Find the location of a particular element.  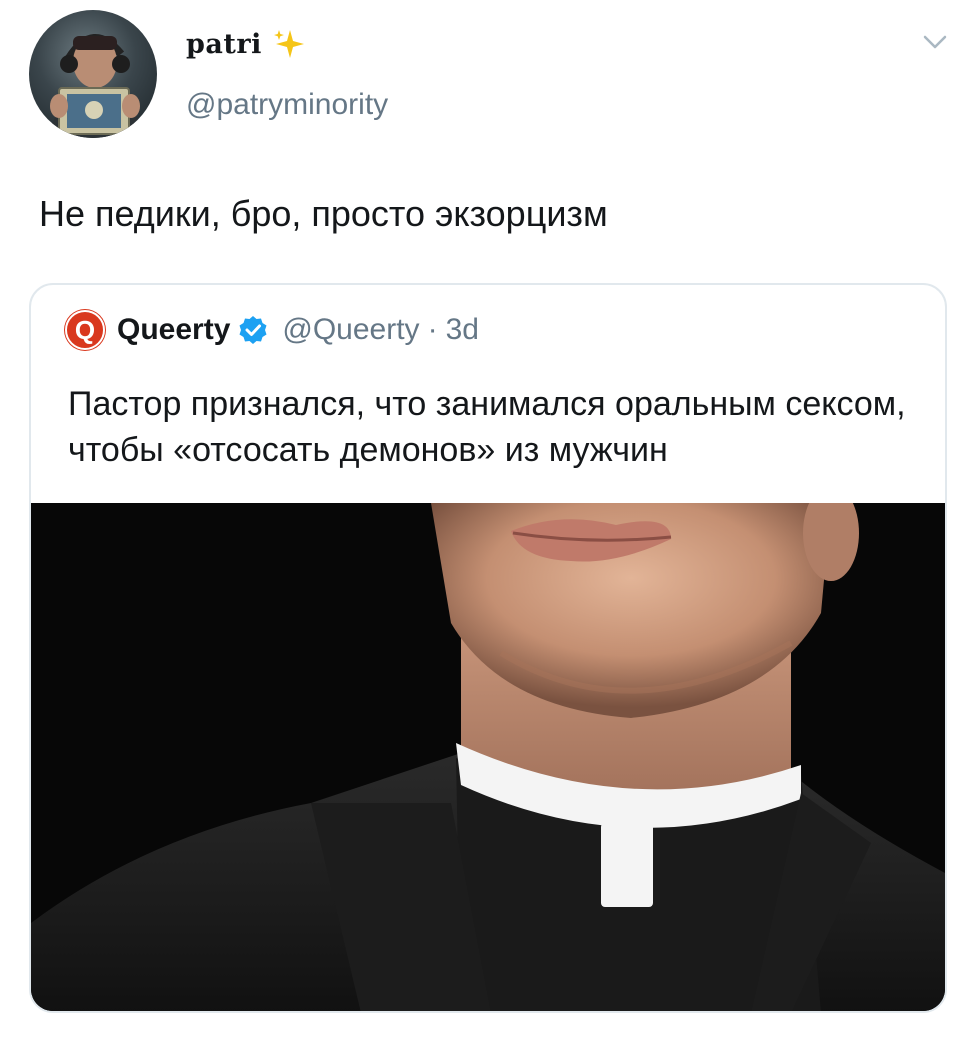

display-name-row: patri is located at coordinates (246, 44).